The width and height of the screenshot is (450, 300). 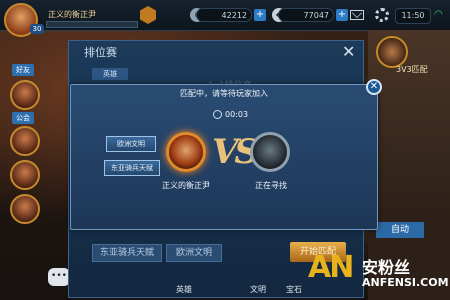 I want to click on silver-count: 42212, so click(x=224, y=15).